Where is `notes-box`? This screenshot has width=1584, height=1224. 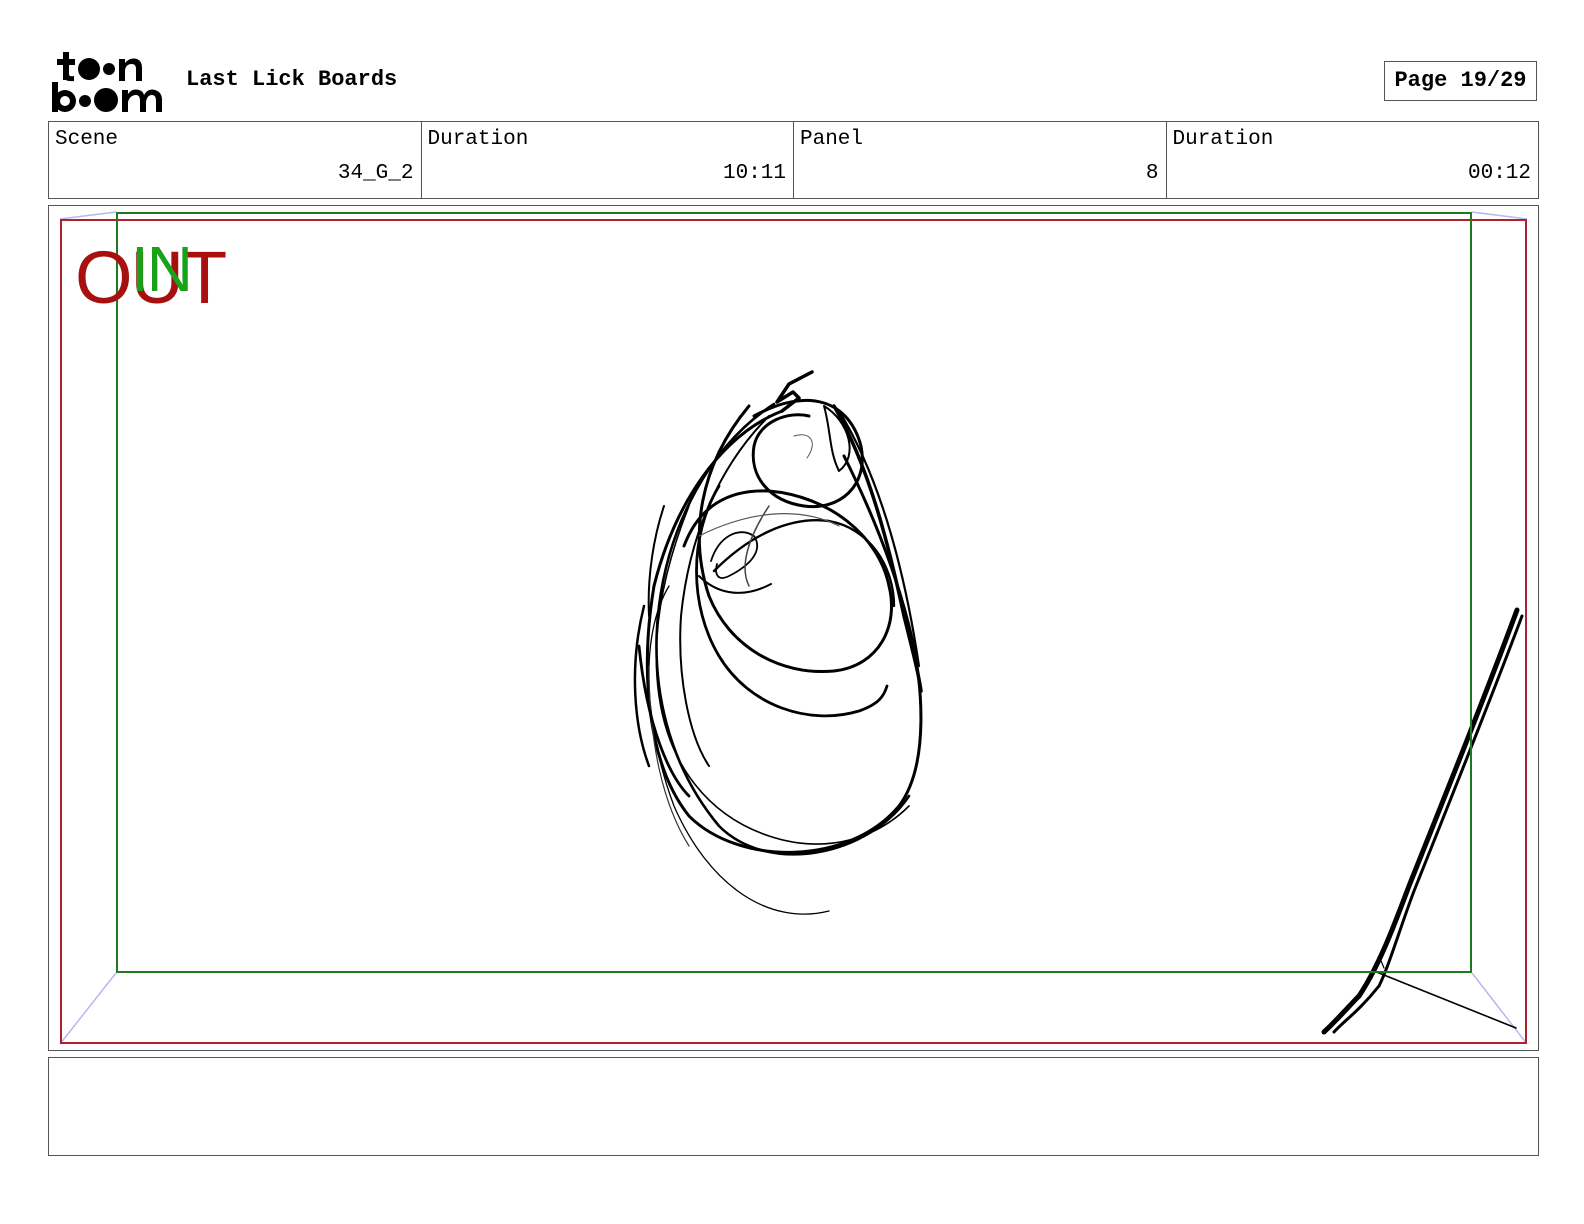 notes-box is located at coordinates (793, 1106).